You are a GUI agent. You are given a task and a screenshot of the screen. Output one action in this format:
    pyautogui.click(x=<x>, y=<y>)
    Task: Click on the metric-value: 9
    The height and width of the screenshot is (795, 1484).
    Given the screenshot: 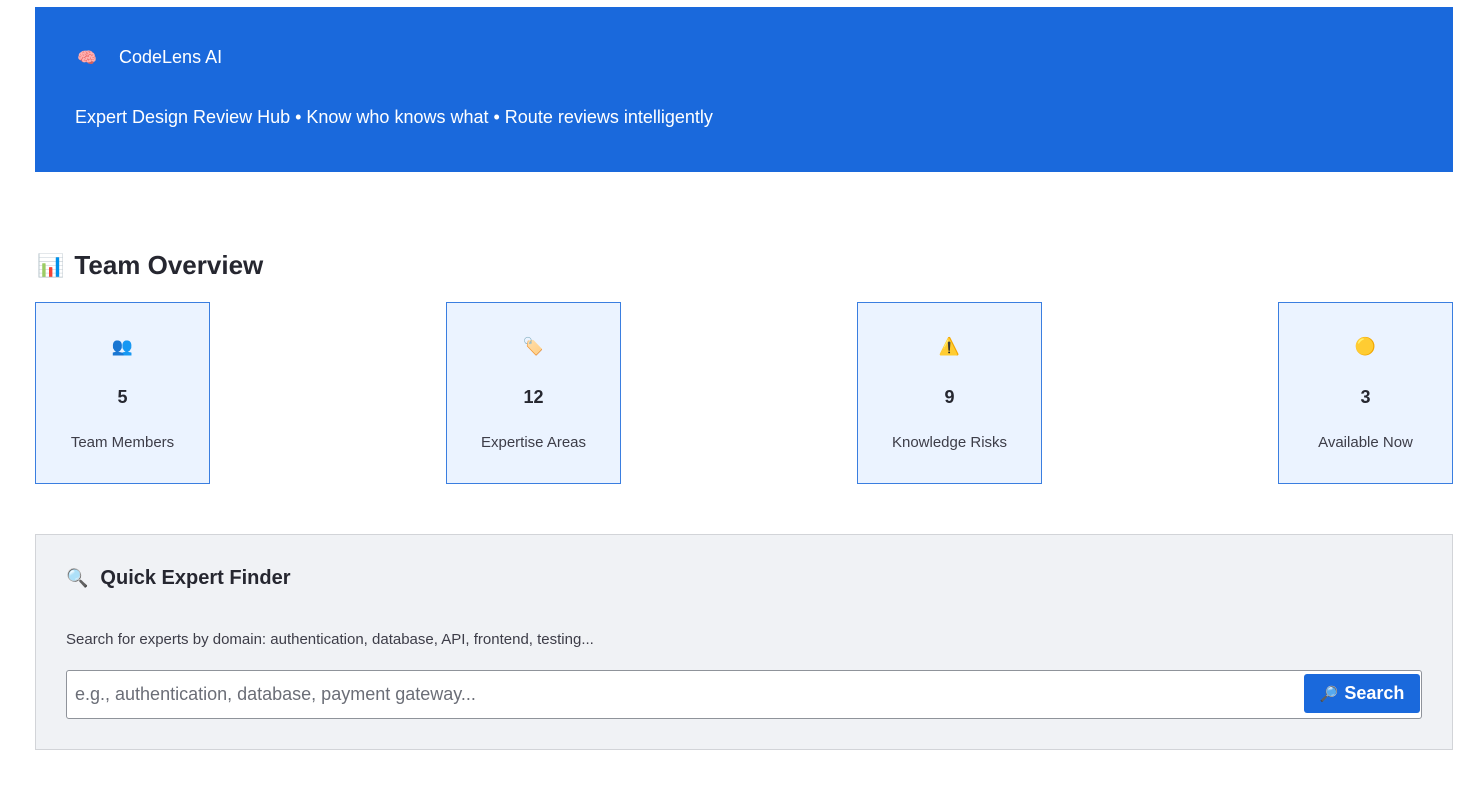 What is the action you would take?
    pyautogui.click(x=949, y=397)
    